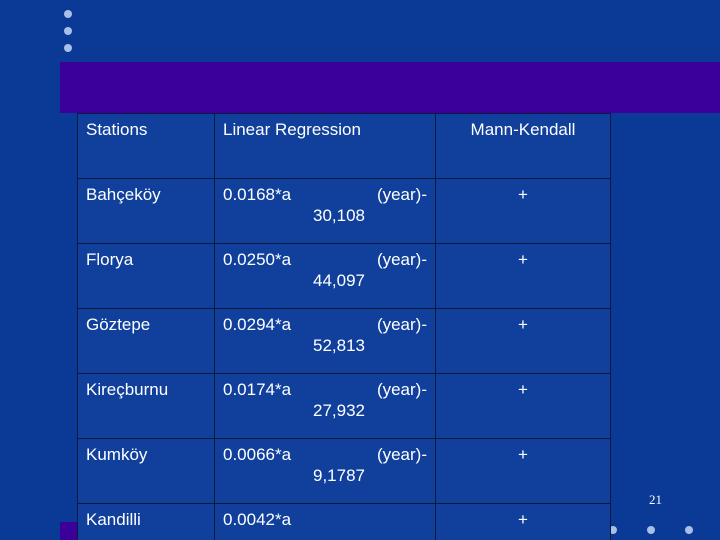 The height and width of the screenshot is (540, 720). I want to click on cell-constant: 44,097, so click(339, 280).